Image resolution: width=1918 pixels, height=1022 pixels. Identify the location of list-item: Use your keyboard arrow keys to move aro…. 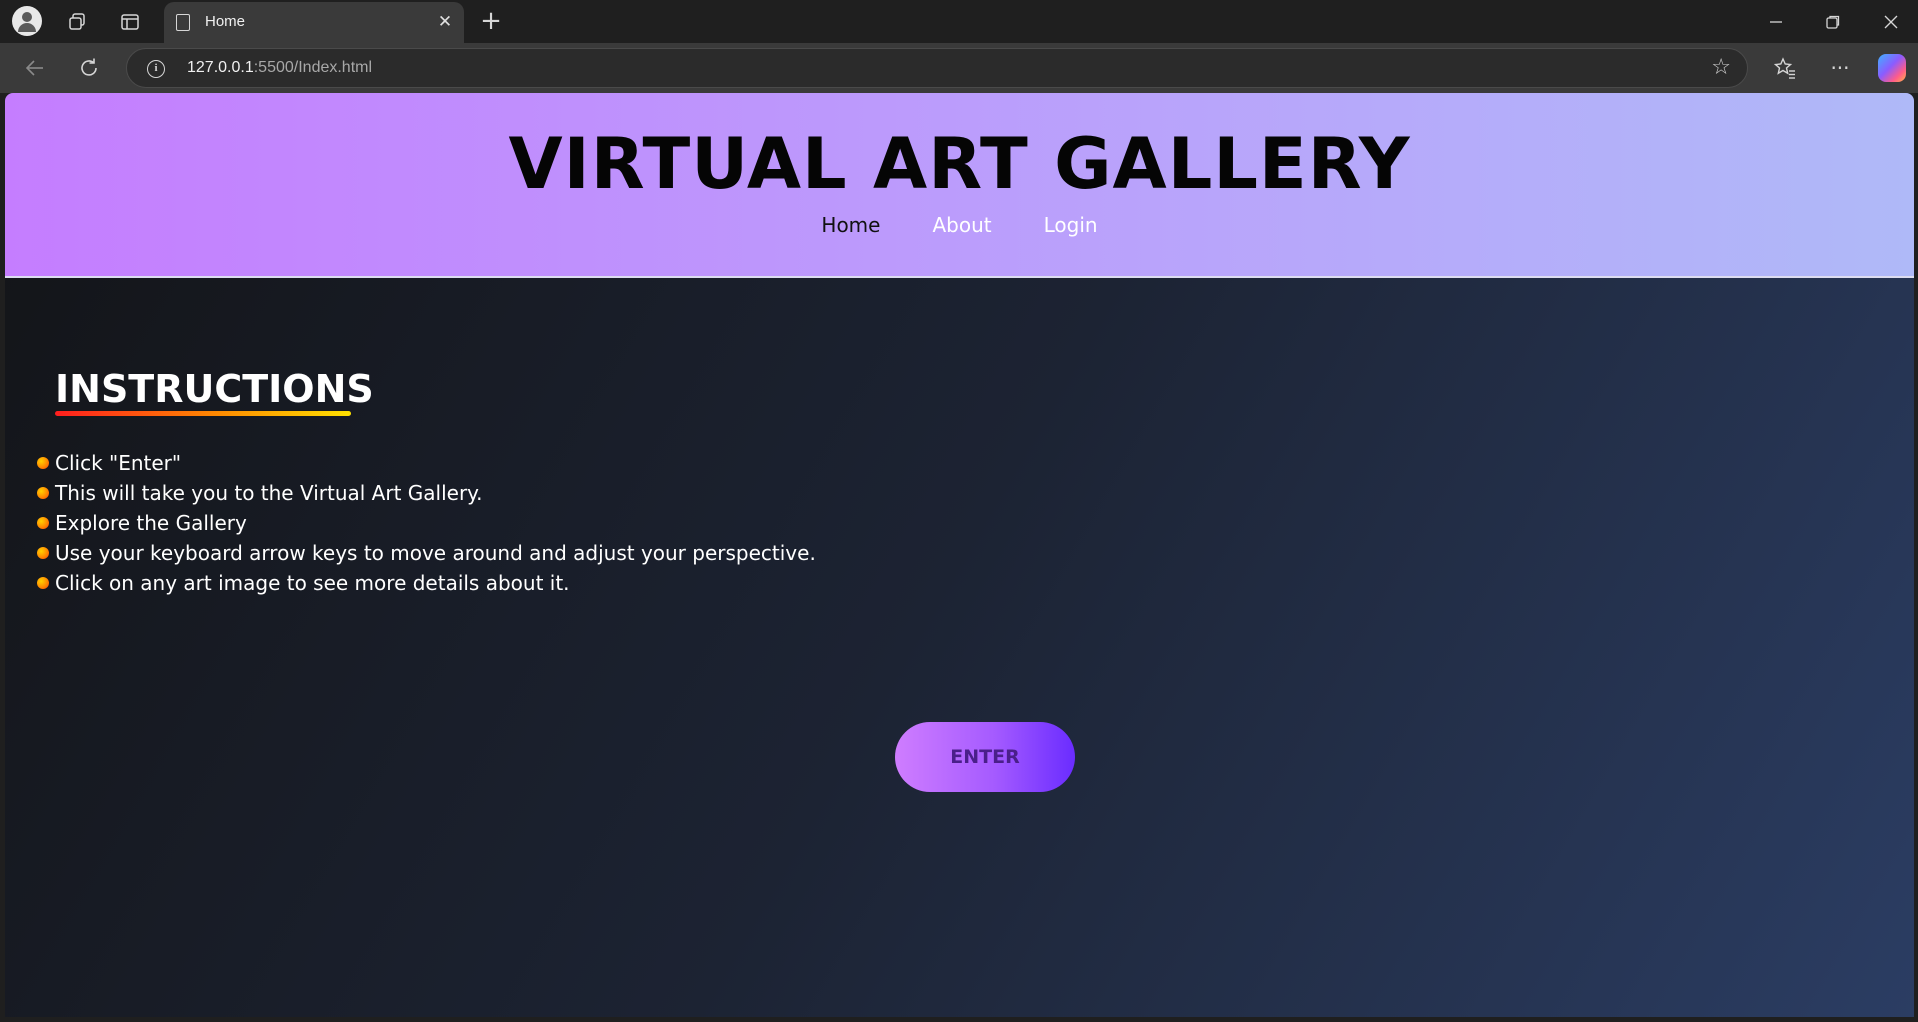
(426, 553).